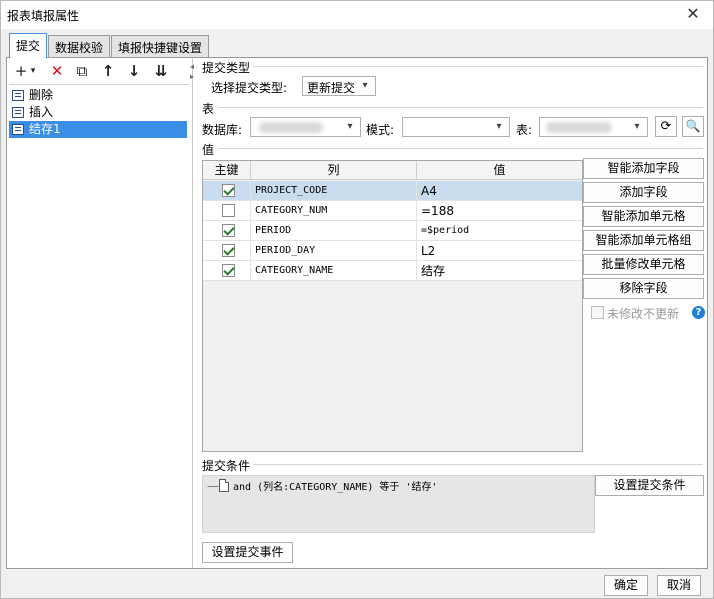 Image resolution: width=714 pixels, height=599 pixels. What do you see at coordinates (335, 487) in the screenshot?
I see `condition-text: and (列名:CATEGORY_NAME) 等于 '结存'` at bounding box center [335, 487].